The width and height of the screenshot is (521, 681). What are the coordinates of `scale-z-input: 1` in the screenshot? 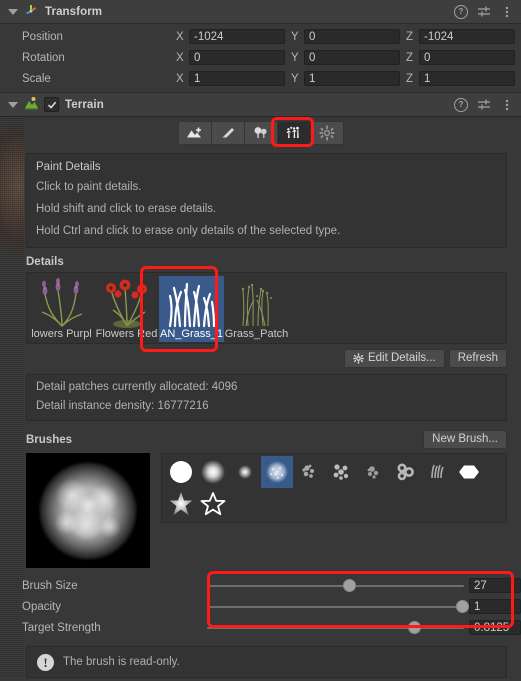 It's located at (467, 78).